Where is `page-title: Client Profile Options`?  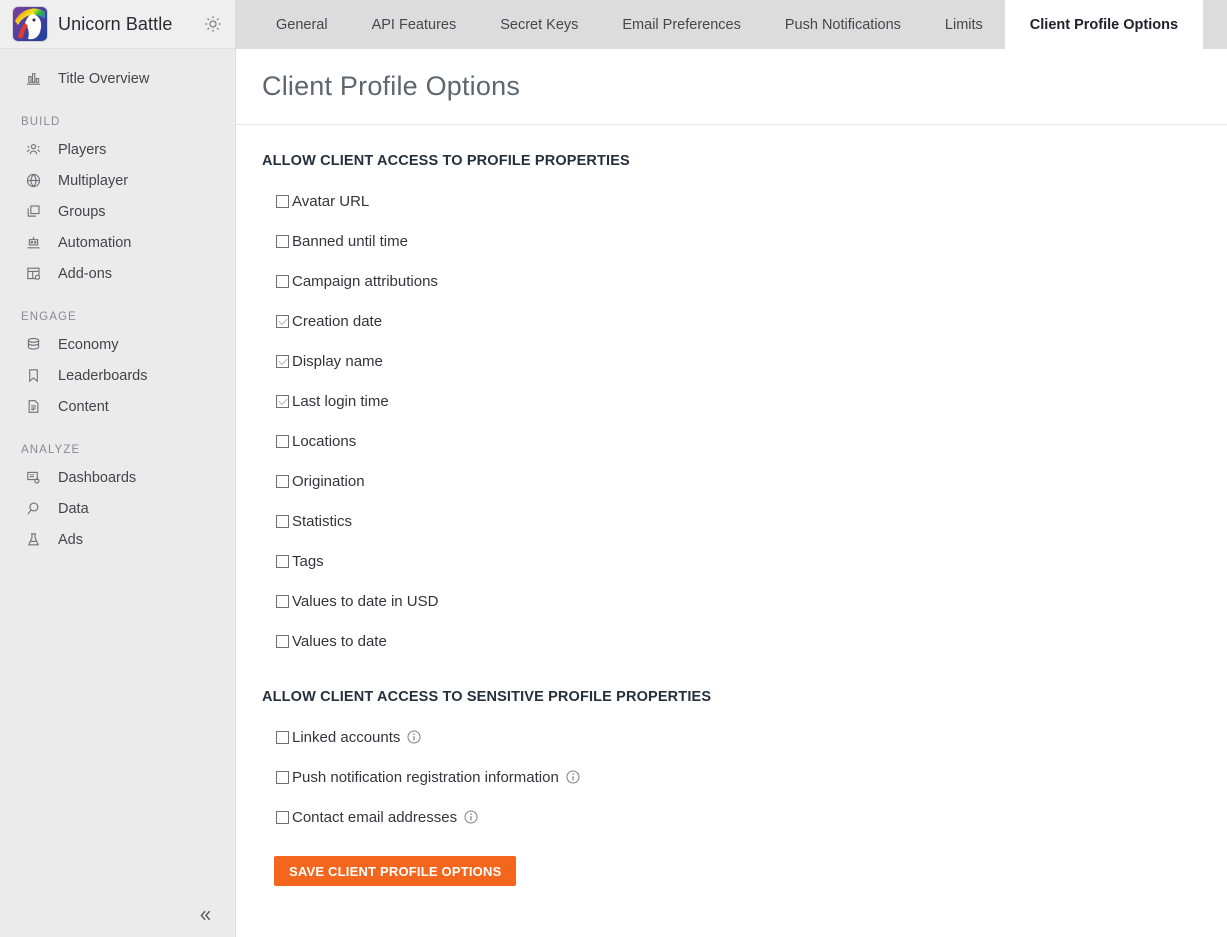
page-title: Client Profile Options is located at coordinates (391, 86).